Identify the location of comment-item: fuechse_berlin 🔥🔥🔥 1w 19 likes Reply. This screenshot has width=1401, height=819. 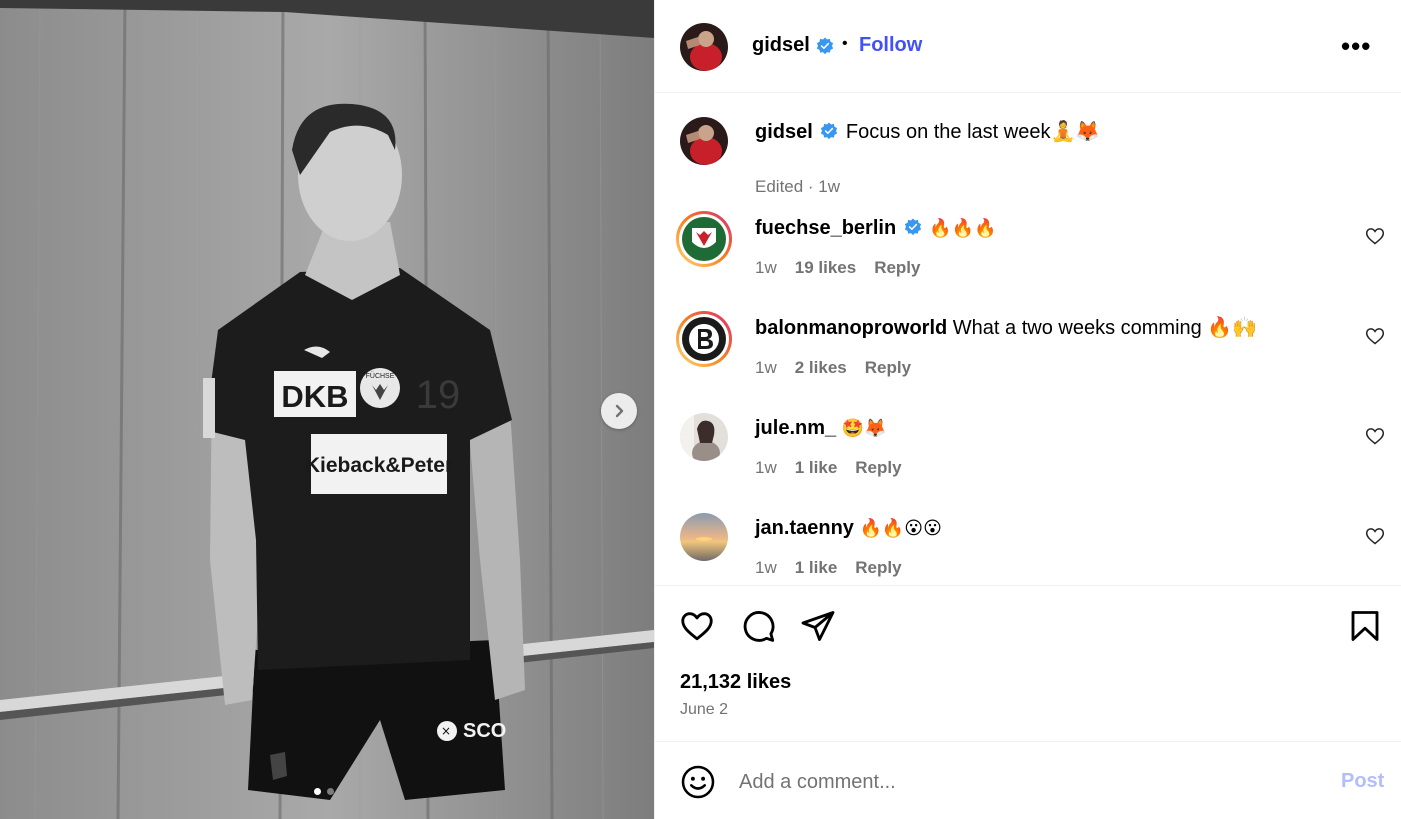
(1028, 255).